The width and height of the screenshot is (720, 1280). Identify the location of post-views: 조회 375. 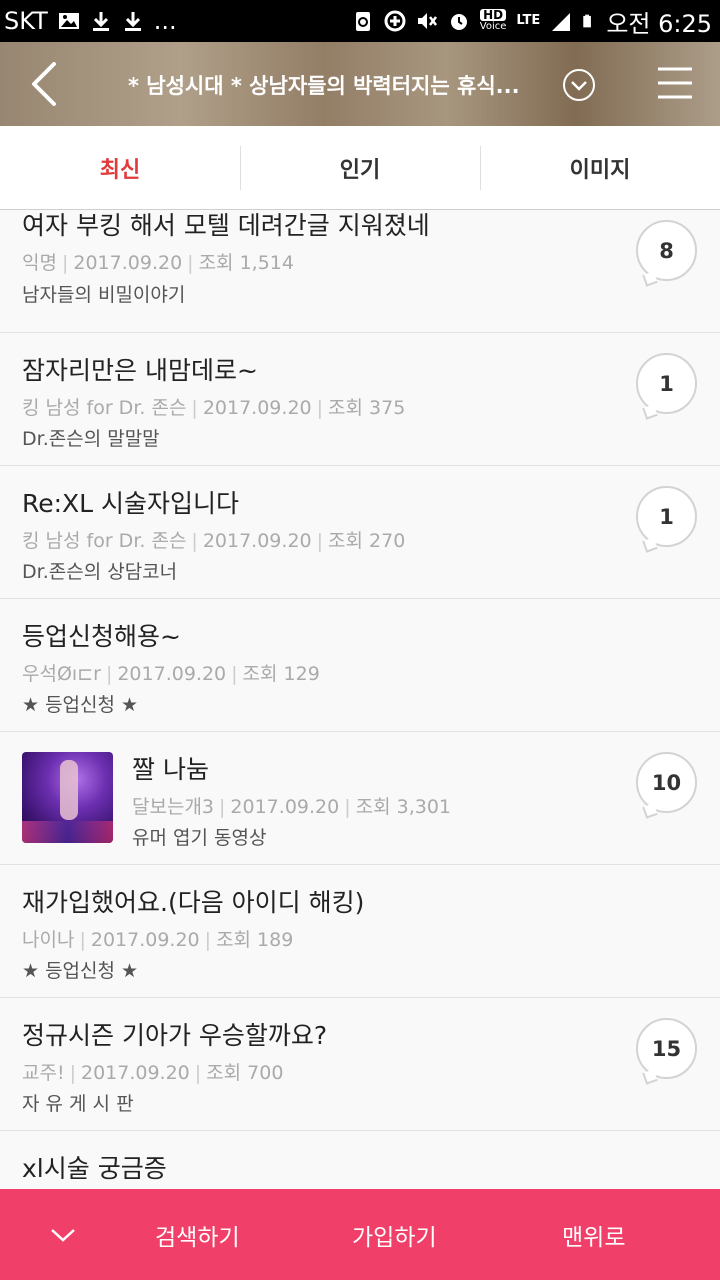
(367, 408).